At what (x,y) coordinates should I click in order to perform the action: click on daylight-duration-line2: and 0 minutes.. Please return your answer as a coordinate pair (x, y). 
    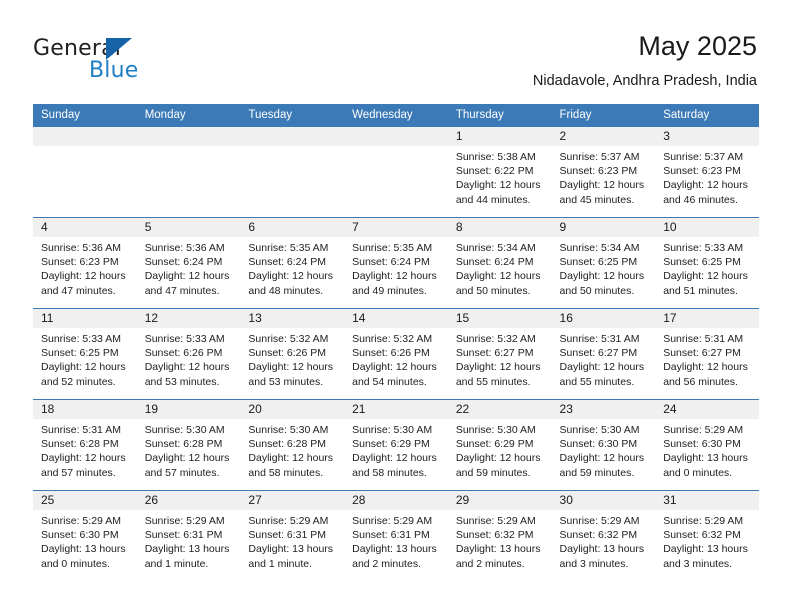
    Looking at the image, I should click on (75, 563).